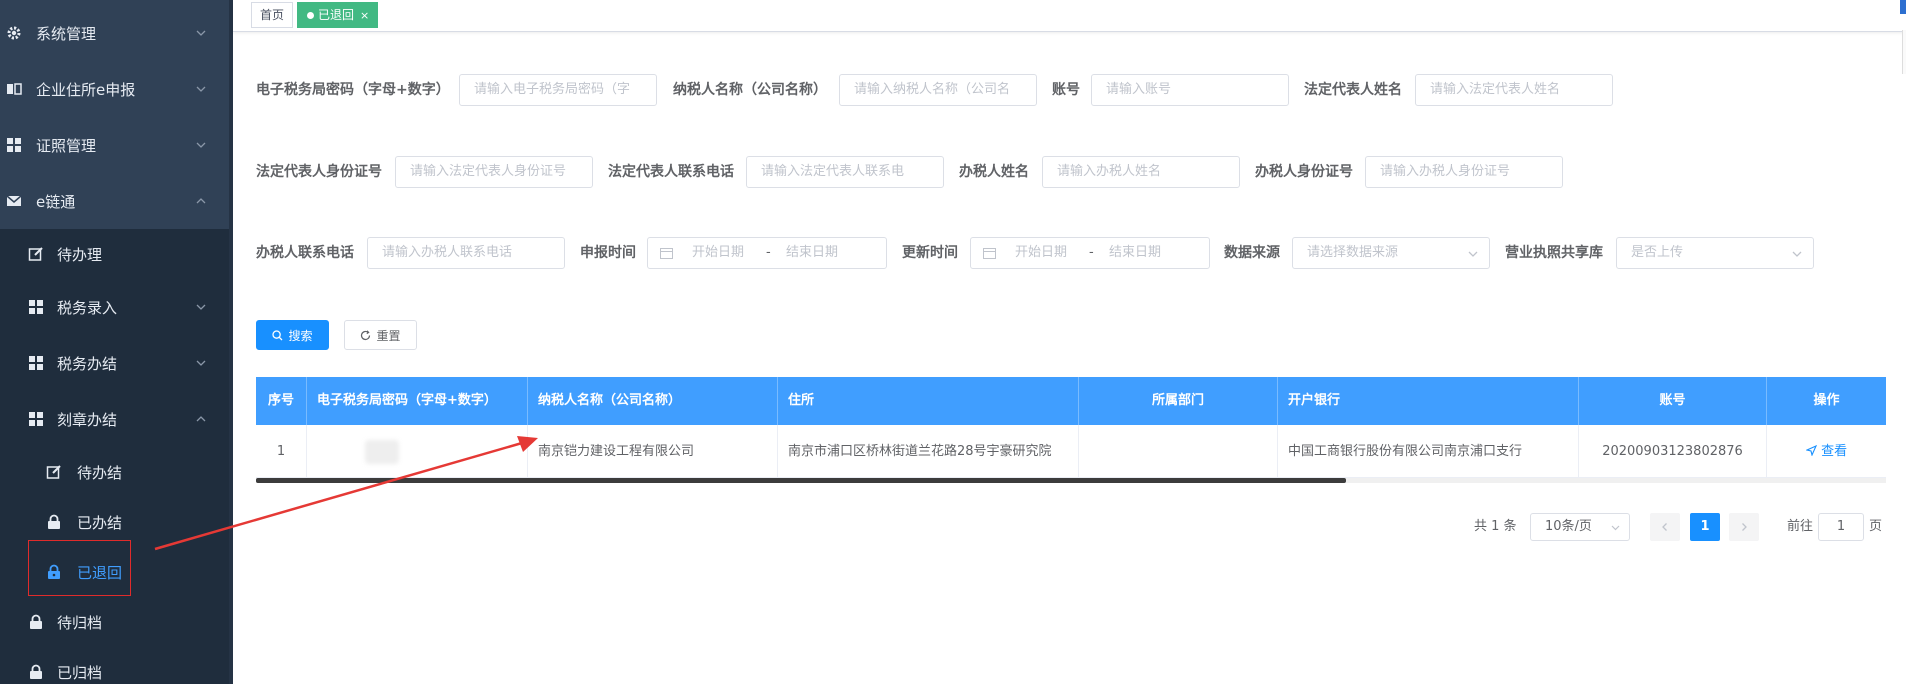 The image size is (1906, 684). What do you see at coordinates (1428, 401) in the screenshot?
I see `th-bank: 开户银行` at bounding box center [1428, 401].